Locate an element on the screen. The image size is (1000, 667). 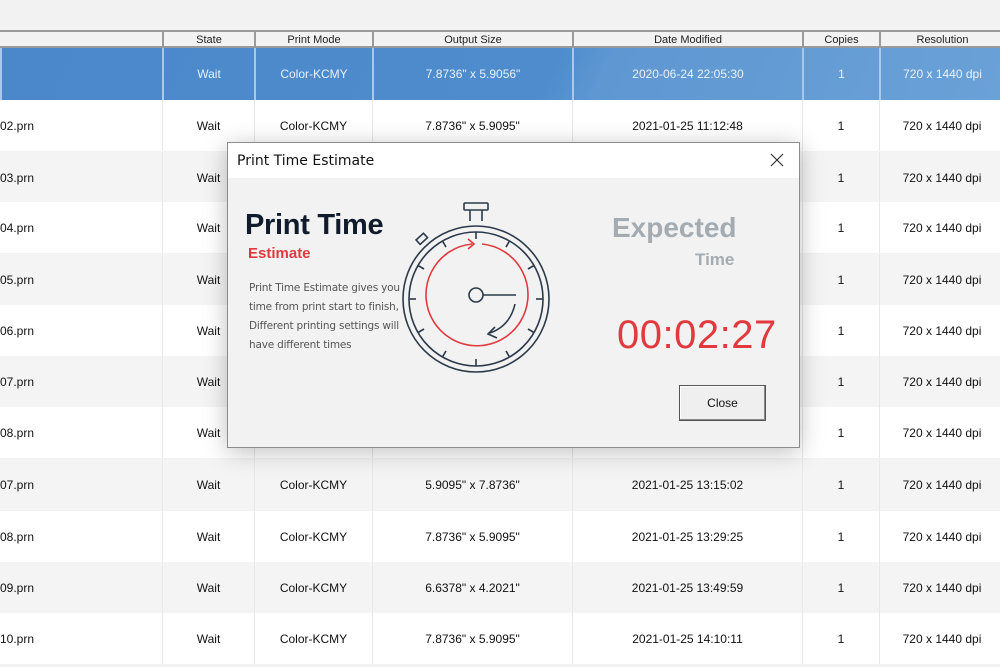
file-name-cell: 02.prn is located at coordinates (17, 125).